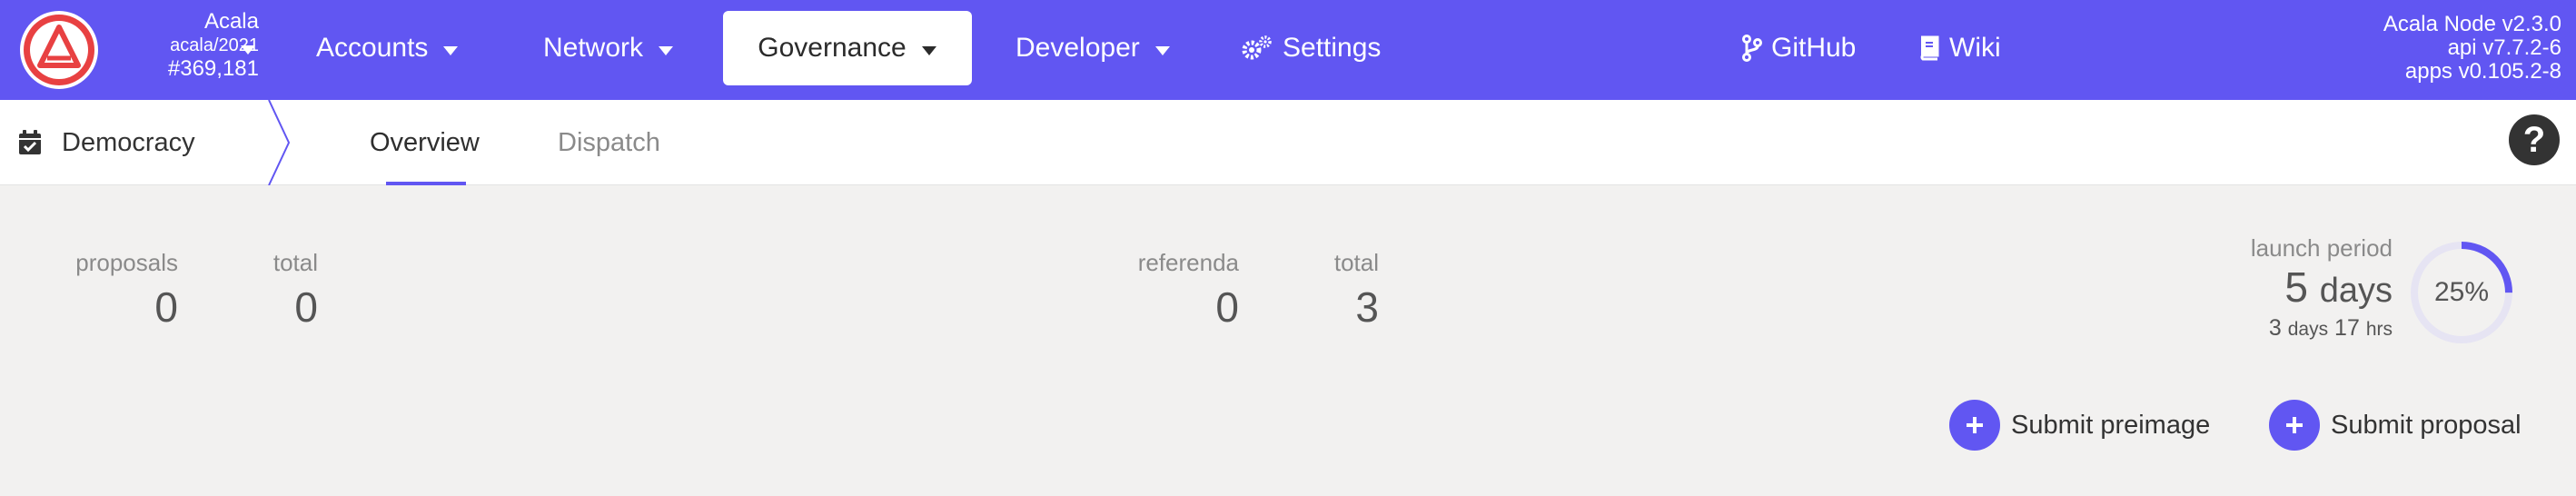 The width and height of the screenshot is (2576, 496). I want to click on chain-selector: Acala acala/2021 #369,181, so click(184, 45).